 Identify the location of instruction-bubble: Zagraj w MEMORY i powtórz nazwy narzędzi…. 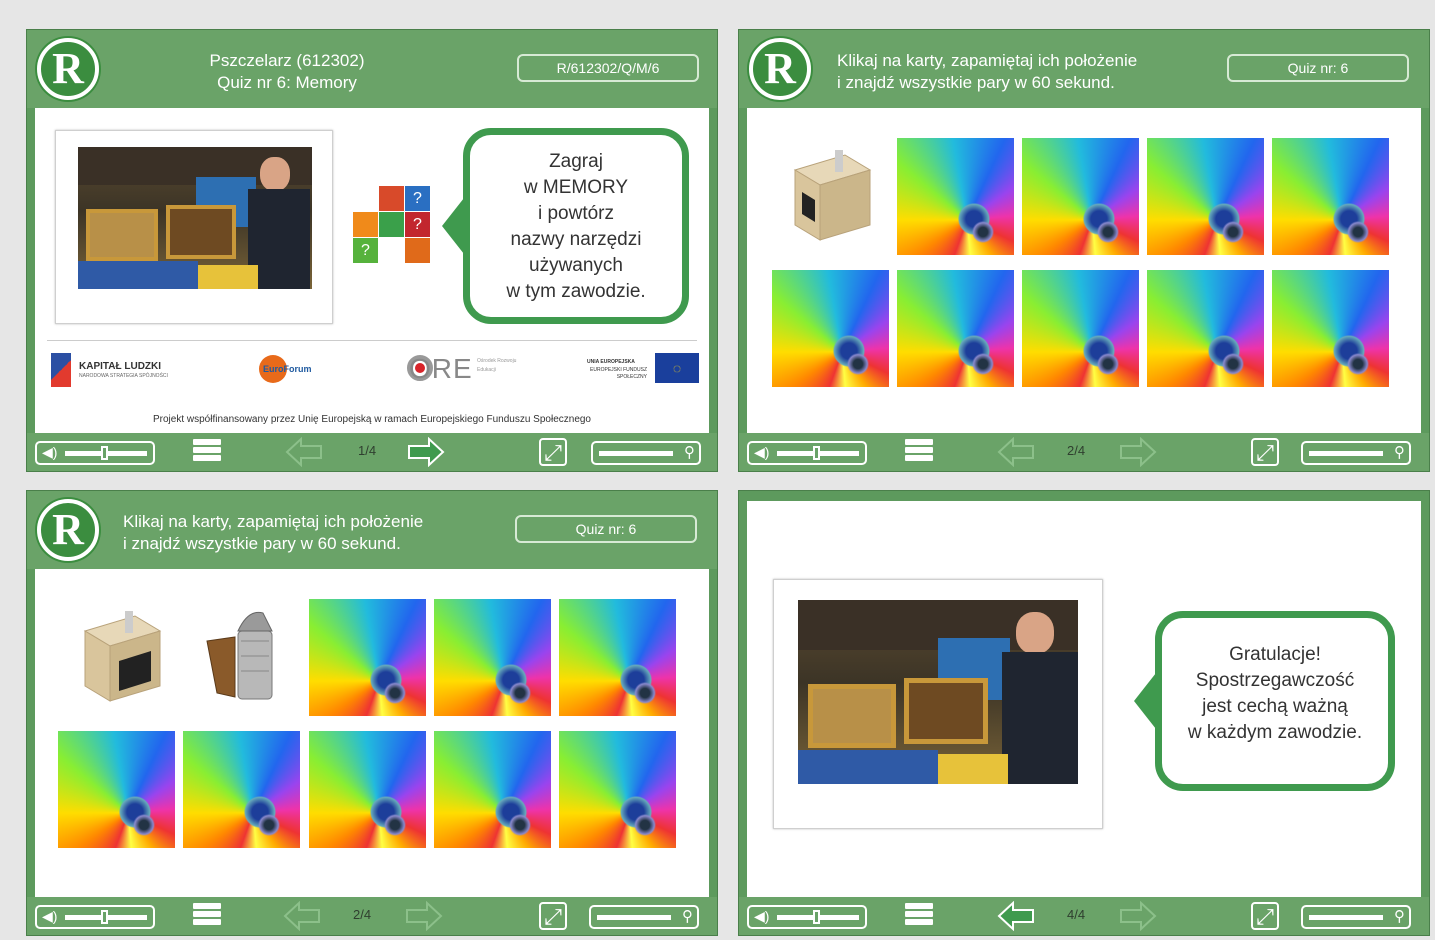
(565, 226).